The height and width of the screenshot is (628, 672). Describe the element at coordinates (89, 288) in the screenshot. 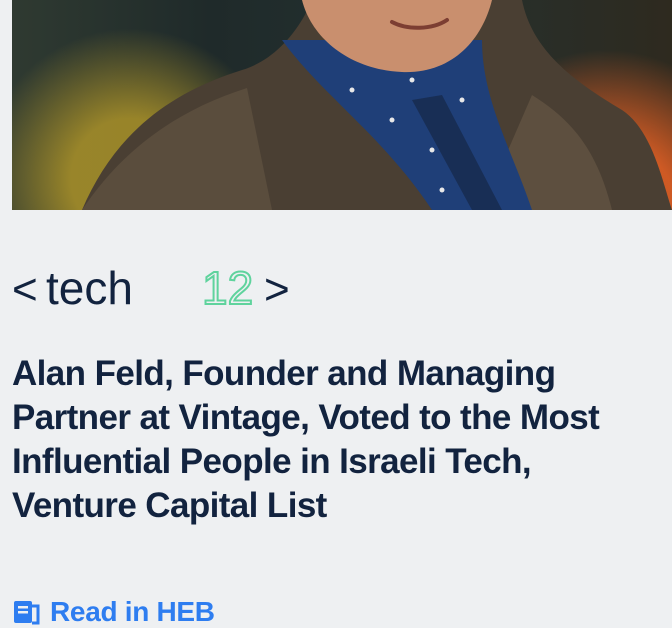

I see `logo-brand-text: tech` at that location.